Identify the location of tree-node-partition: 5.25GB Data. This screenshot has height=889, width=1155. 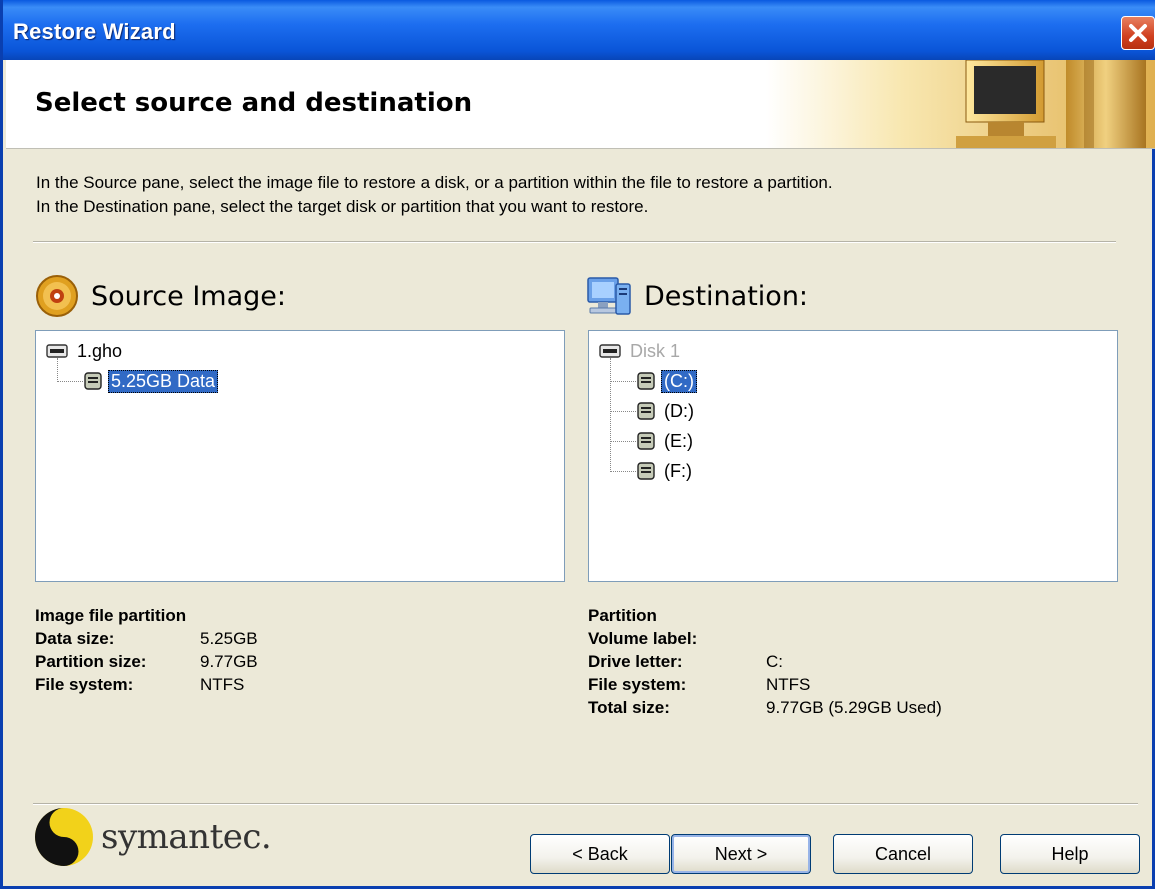
(151, 381).